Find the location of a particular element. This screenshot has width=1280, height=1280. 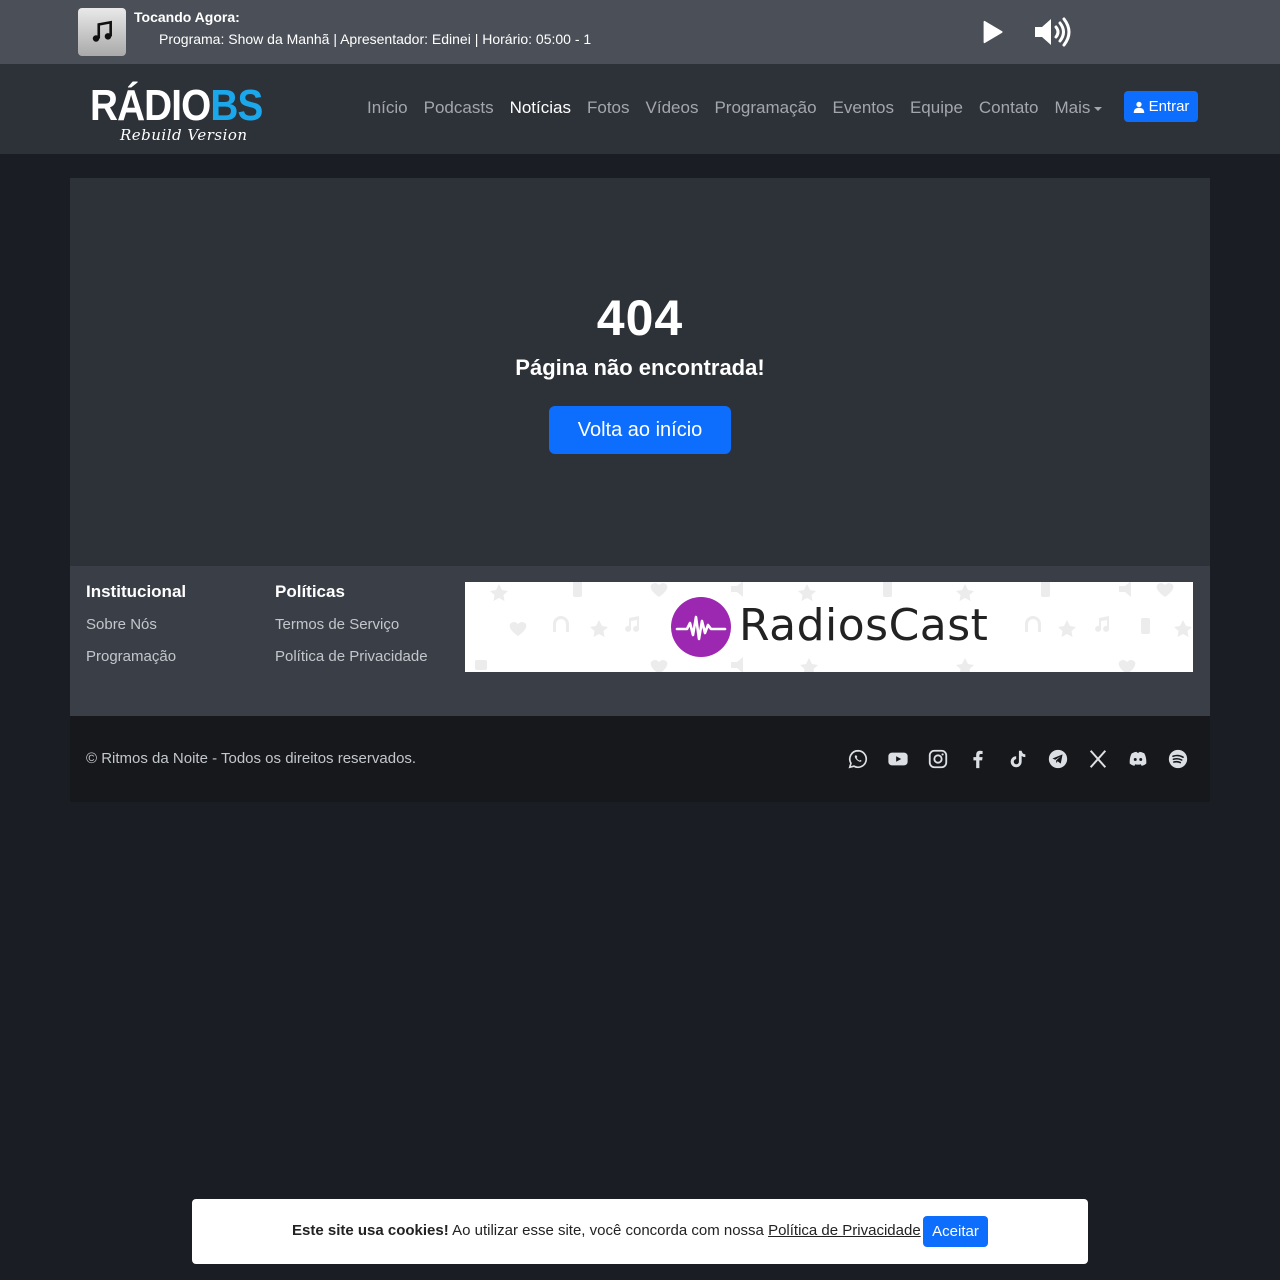

tiktok-icon is located at coordinates (1018, 759).